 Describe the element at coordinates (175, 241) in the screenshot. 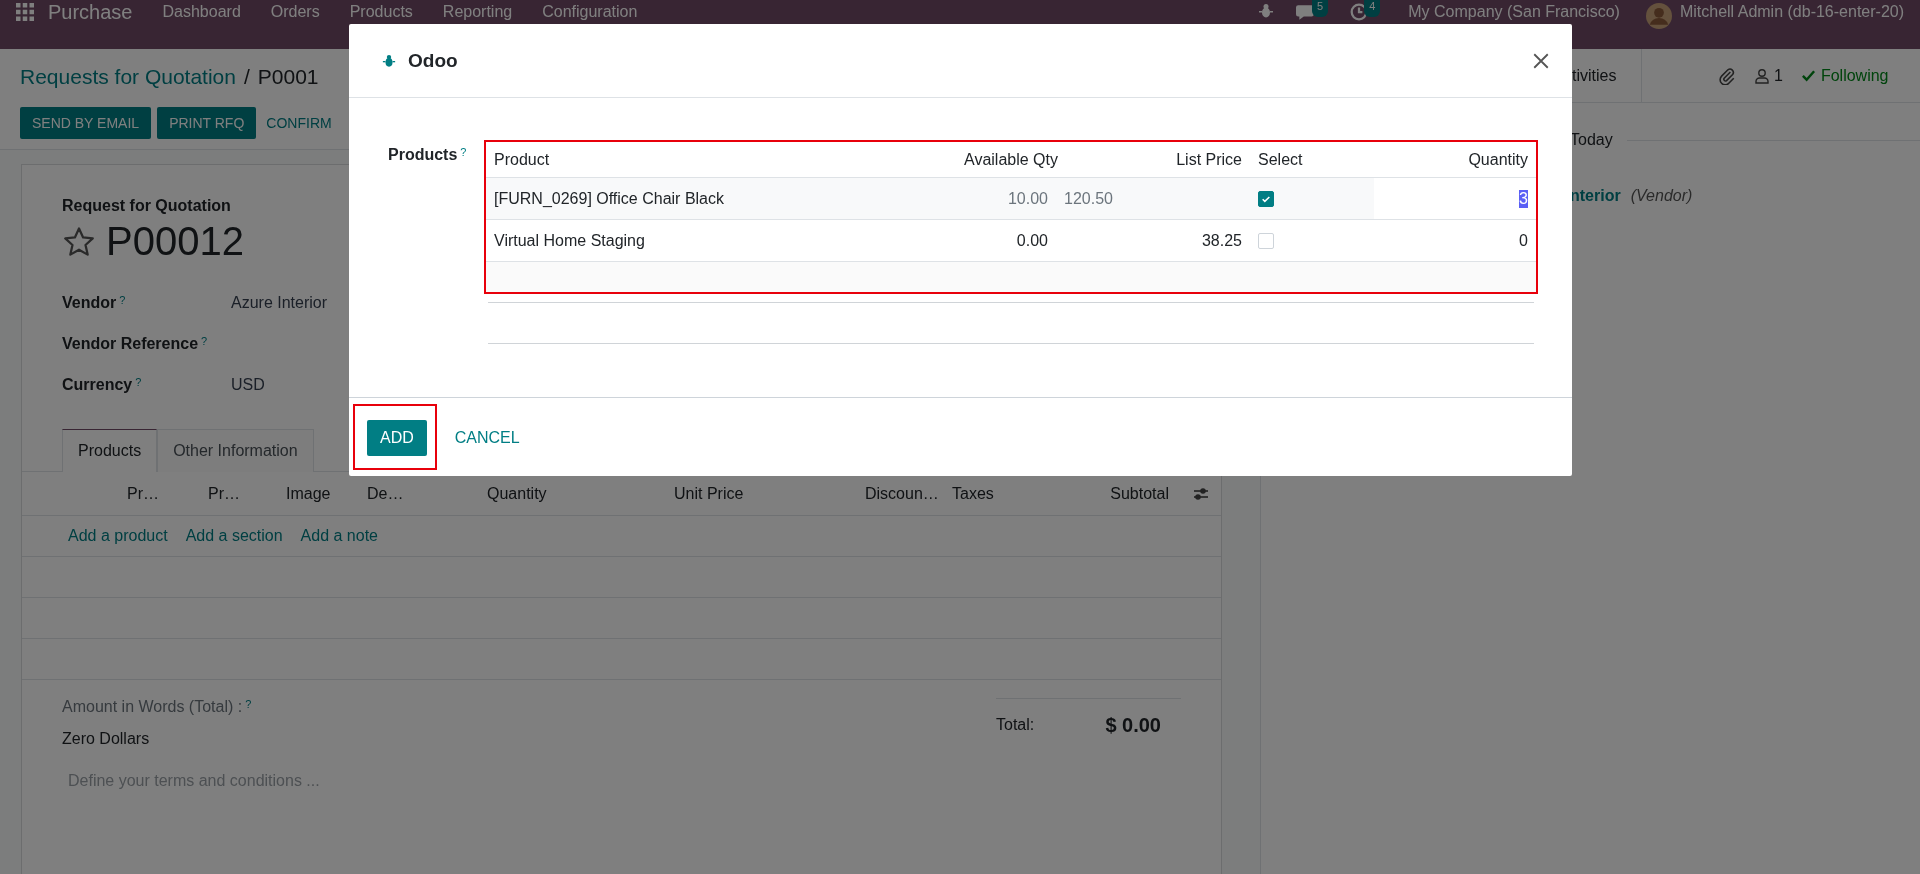

I see `record-name: P00012` at that location.